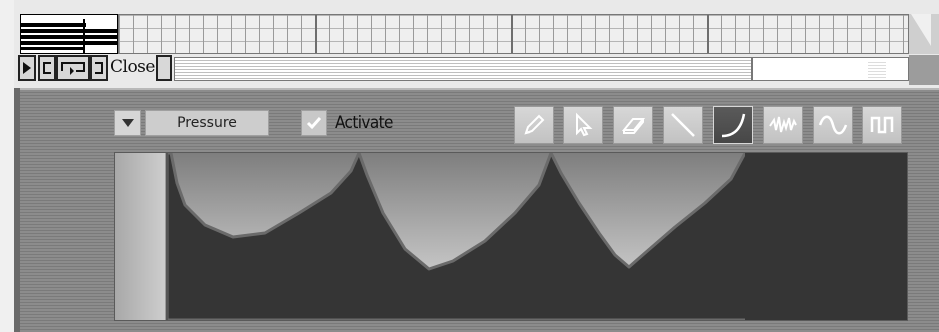 This screenshot has width=939, height=332. What do you see at coordinates (207, 123) in the screenshot?
I see `parameter-select: Pressure` at bounding box center [207, 123].